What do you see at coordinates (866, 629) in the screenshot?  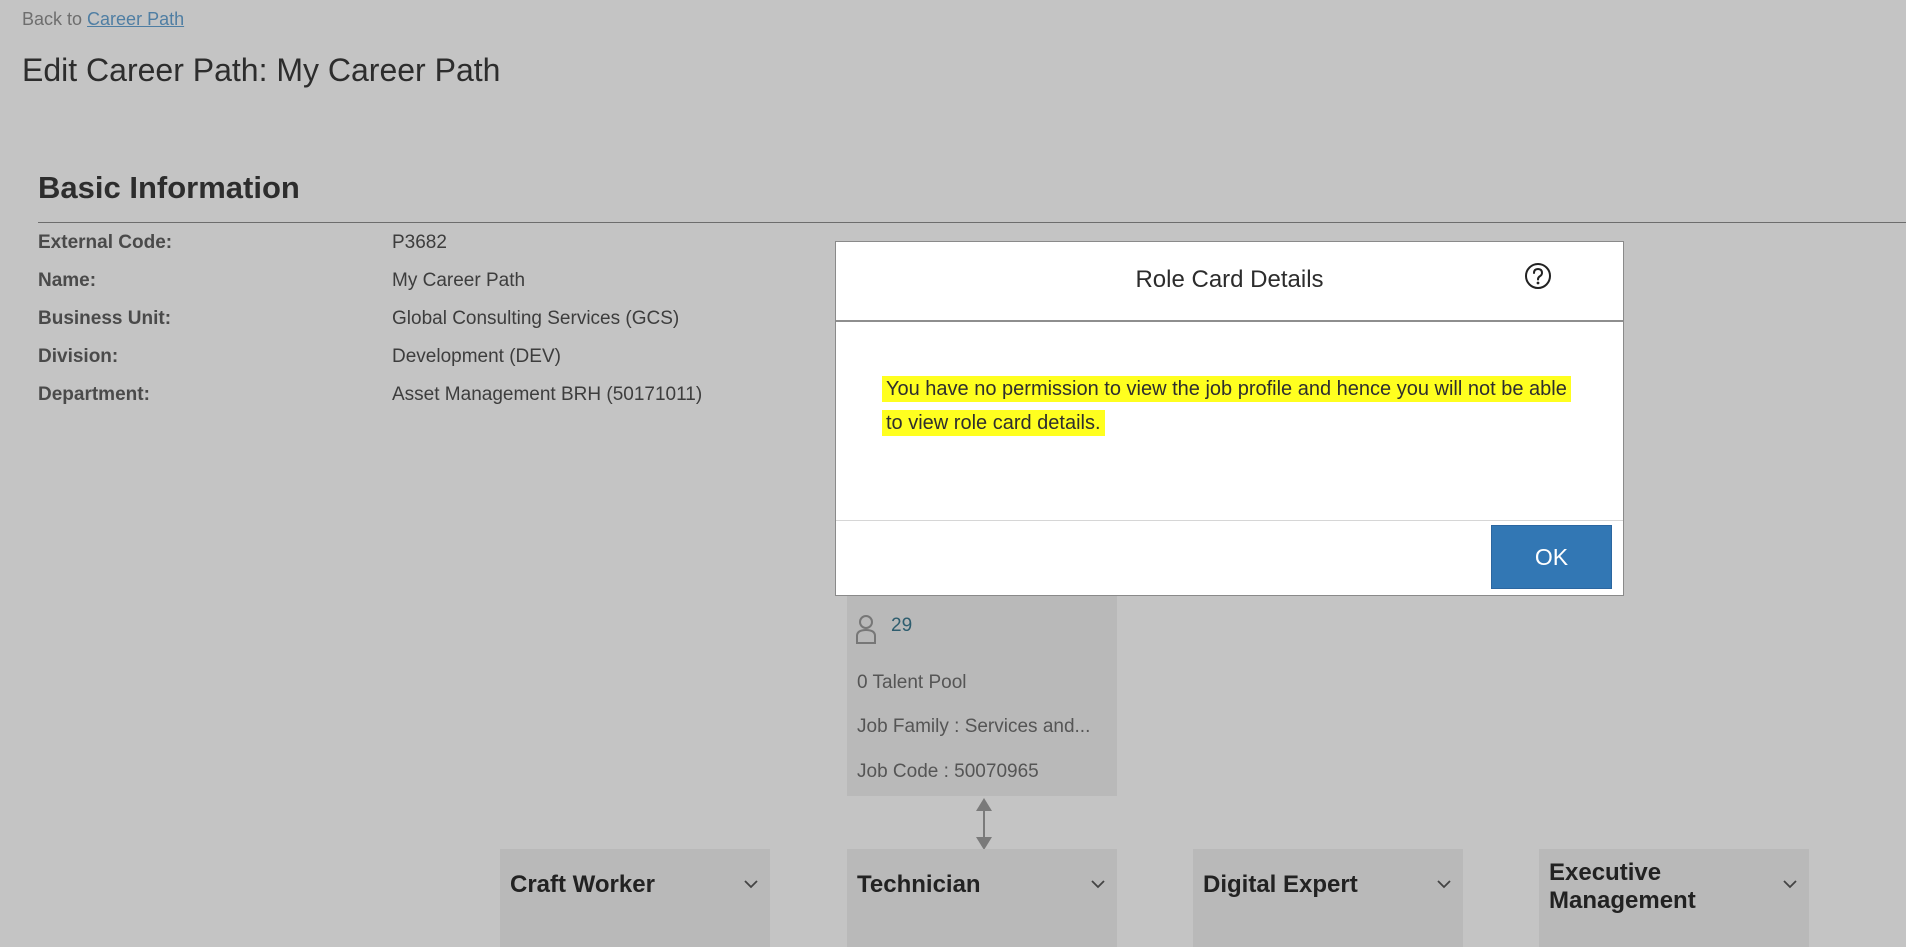 I see `person-icon` at bounding box center [866, 629].